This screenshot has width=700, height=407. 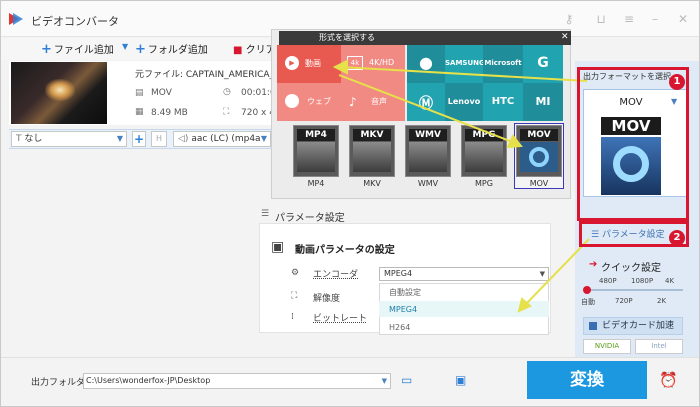 What do you see at coordinates (633, 144) in the screenshot?
I see `highlight-output-format` at bounding box center [633, 144].